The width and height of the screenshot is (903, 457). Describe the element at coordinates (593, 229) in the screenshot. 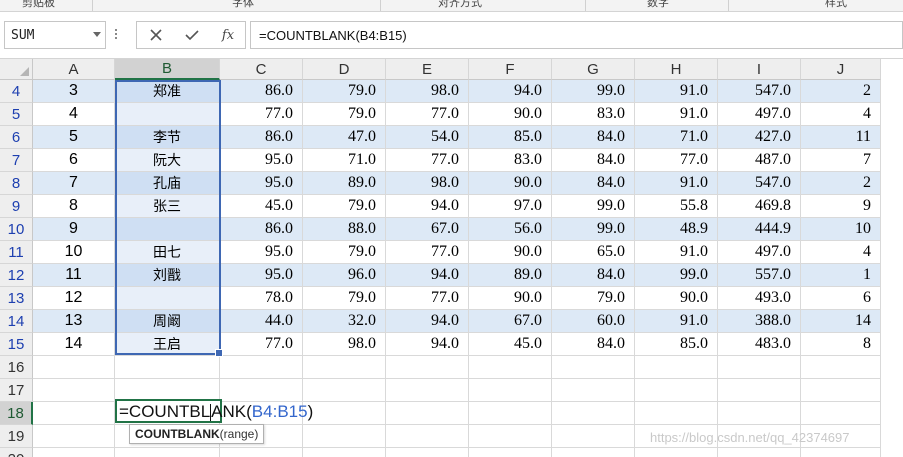

I see `cell-g10: 99.0` at that location.